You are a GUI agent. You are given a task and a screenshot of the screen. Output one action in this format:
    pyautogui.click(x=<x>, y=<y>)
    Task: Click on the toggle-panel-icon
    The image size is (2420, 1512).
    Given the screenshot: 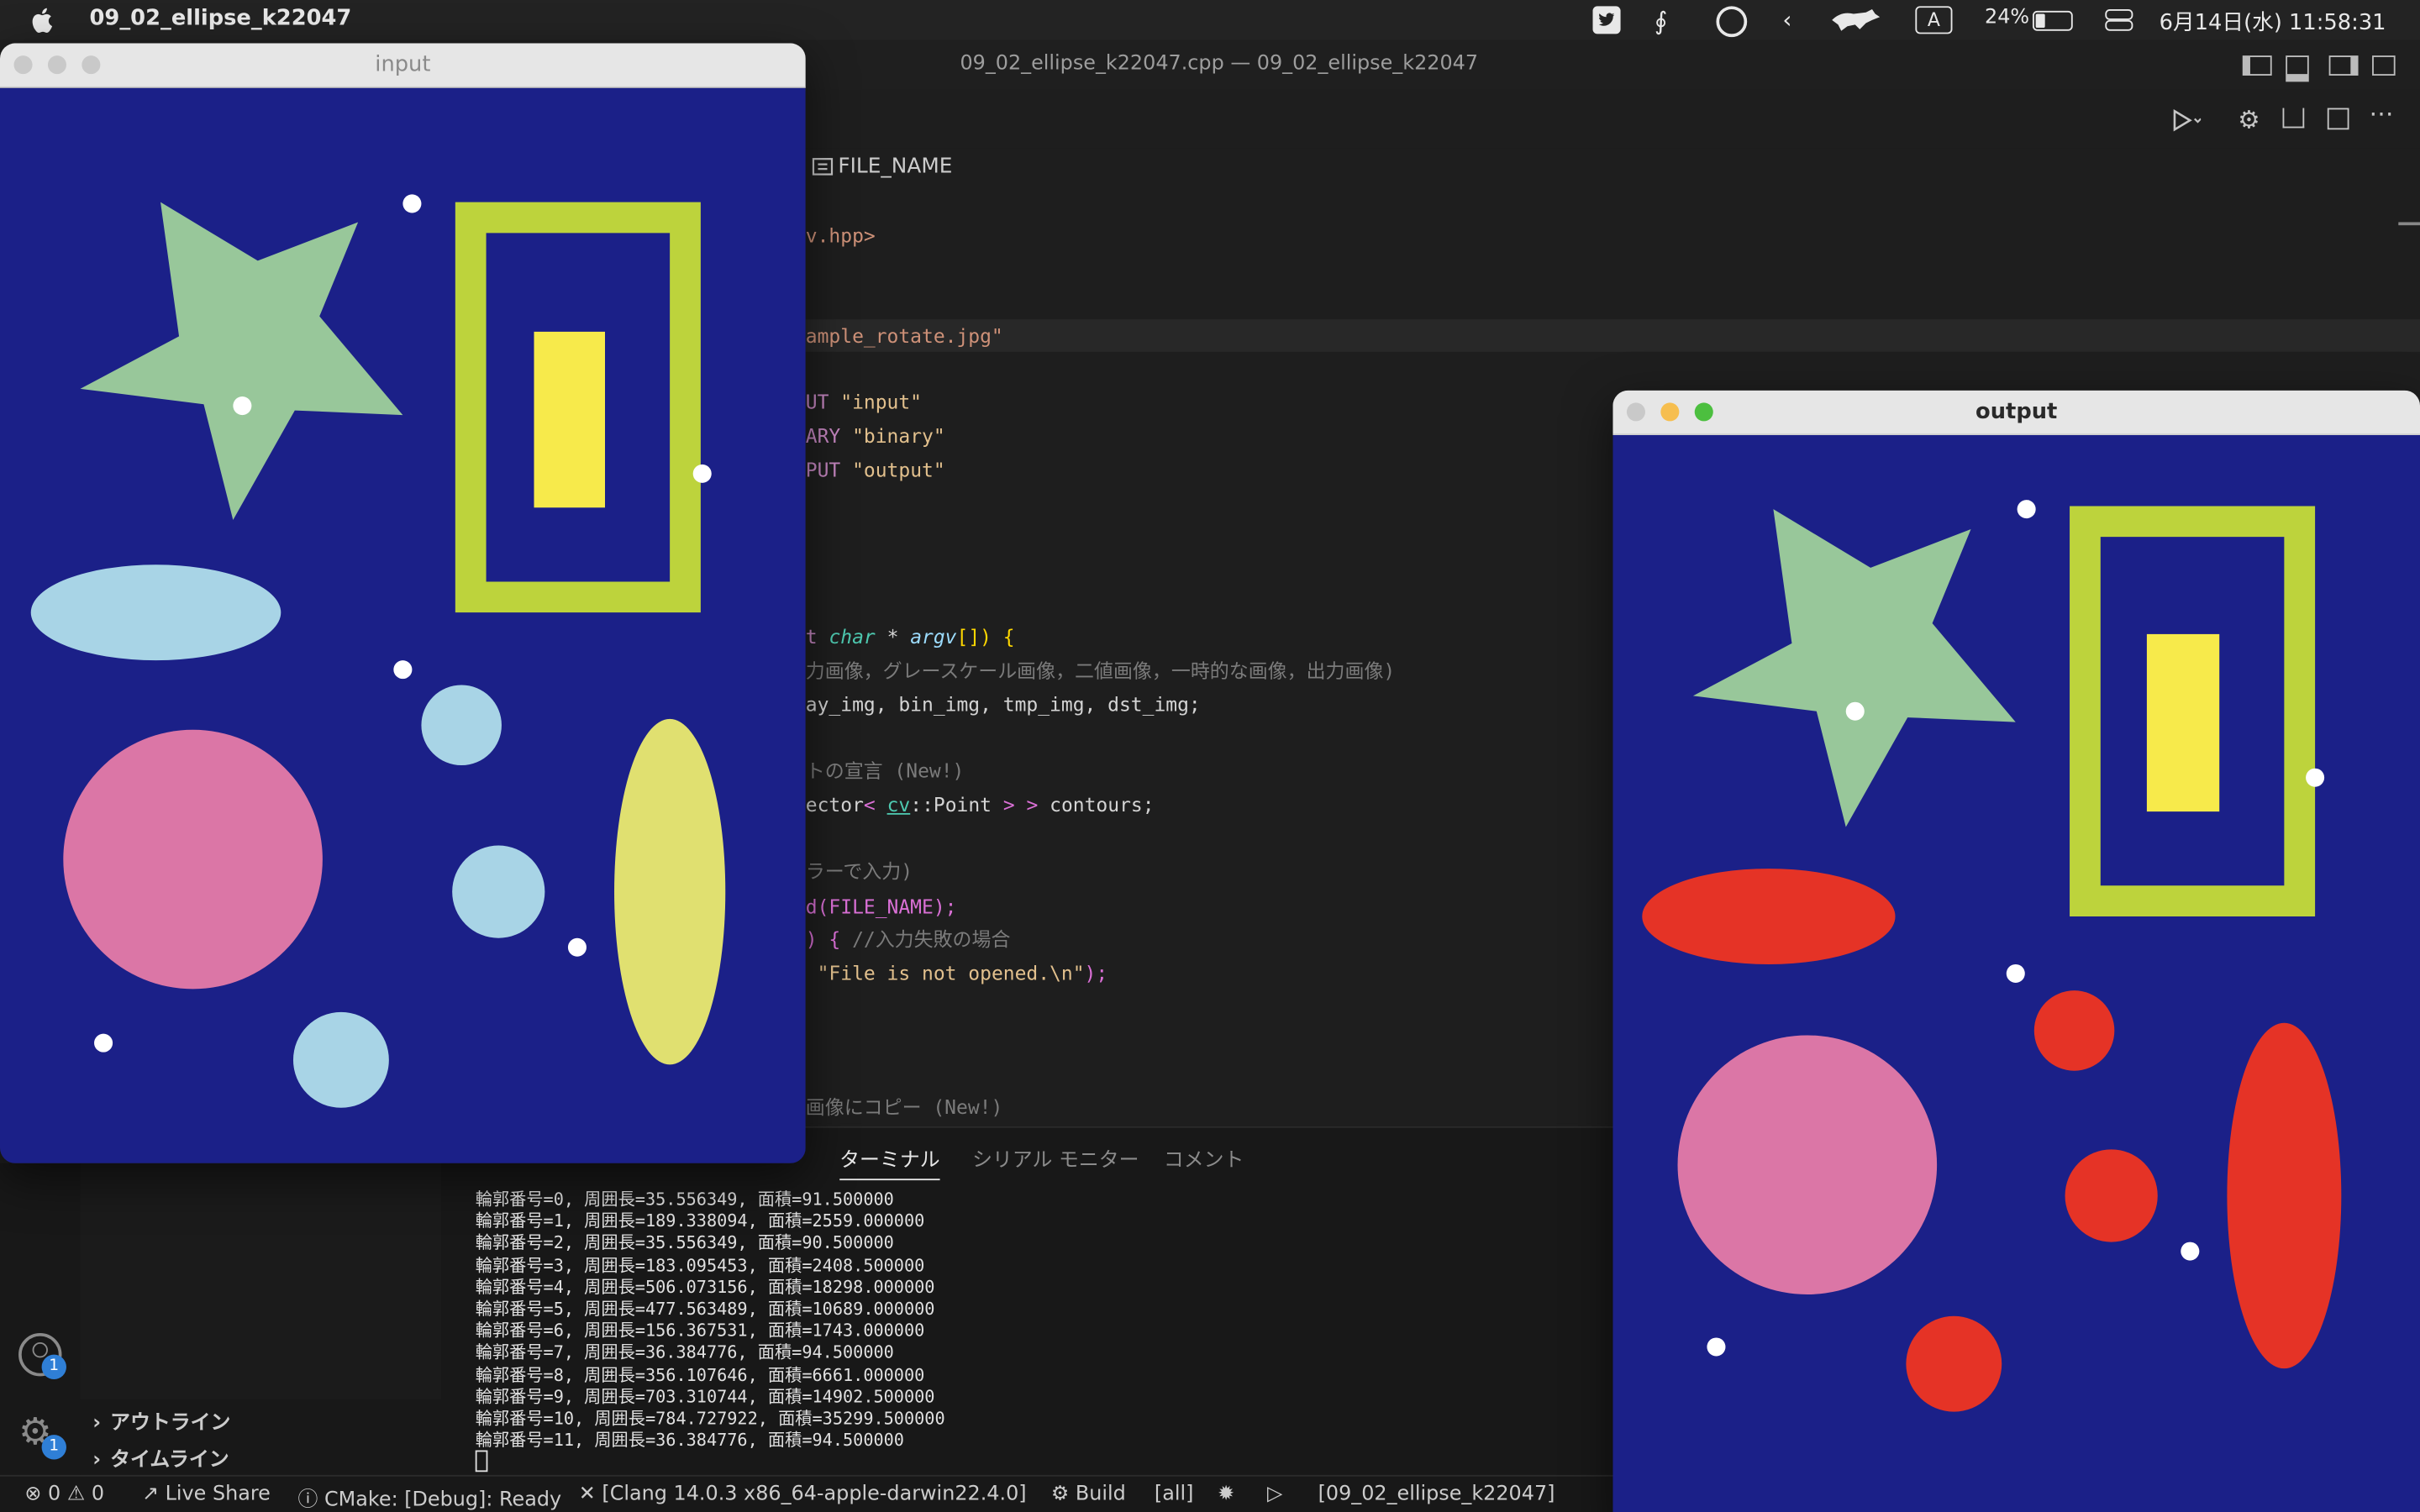 What is the action you would take?
    pyautogui.click(x=2297, y=68)
    